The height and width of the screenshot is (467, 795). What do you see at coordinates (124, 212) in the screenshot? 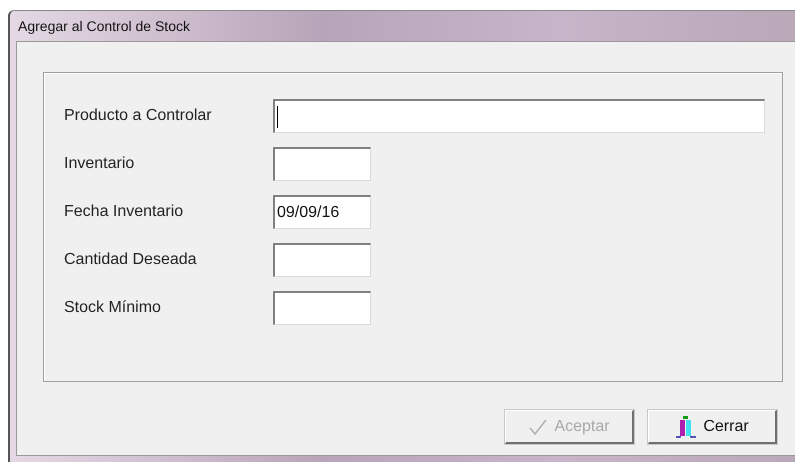
I see `field-label: Fecha Inventario` at bounding box center [124, 212].